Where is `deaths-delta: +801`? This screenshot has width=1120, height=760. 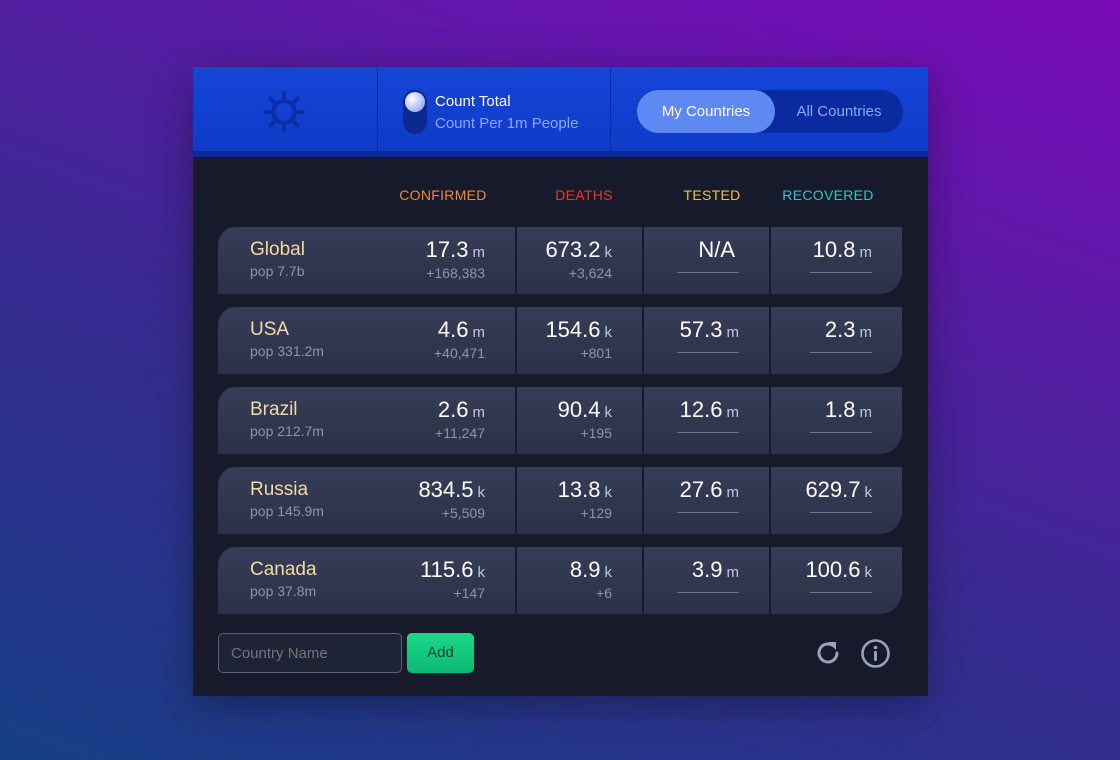 deaths-delta: +801 is located at coordinates (596, 353).